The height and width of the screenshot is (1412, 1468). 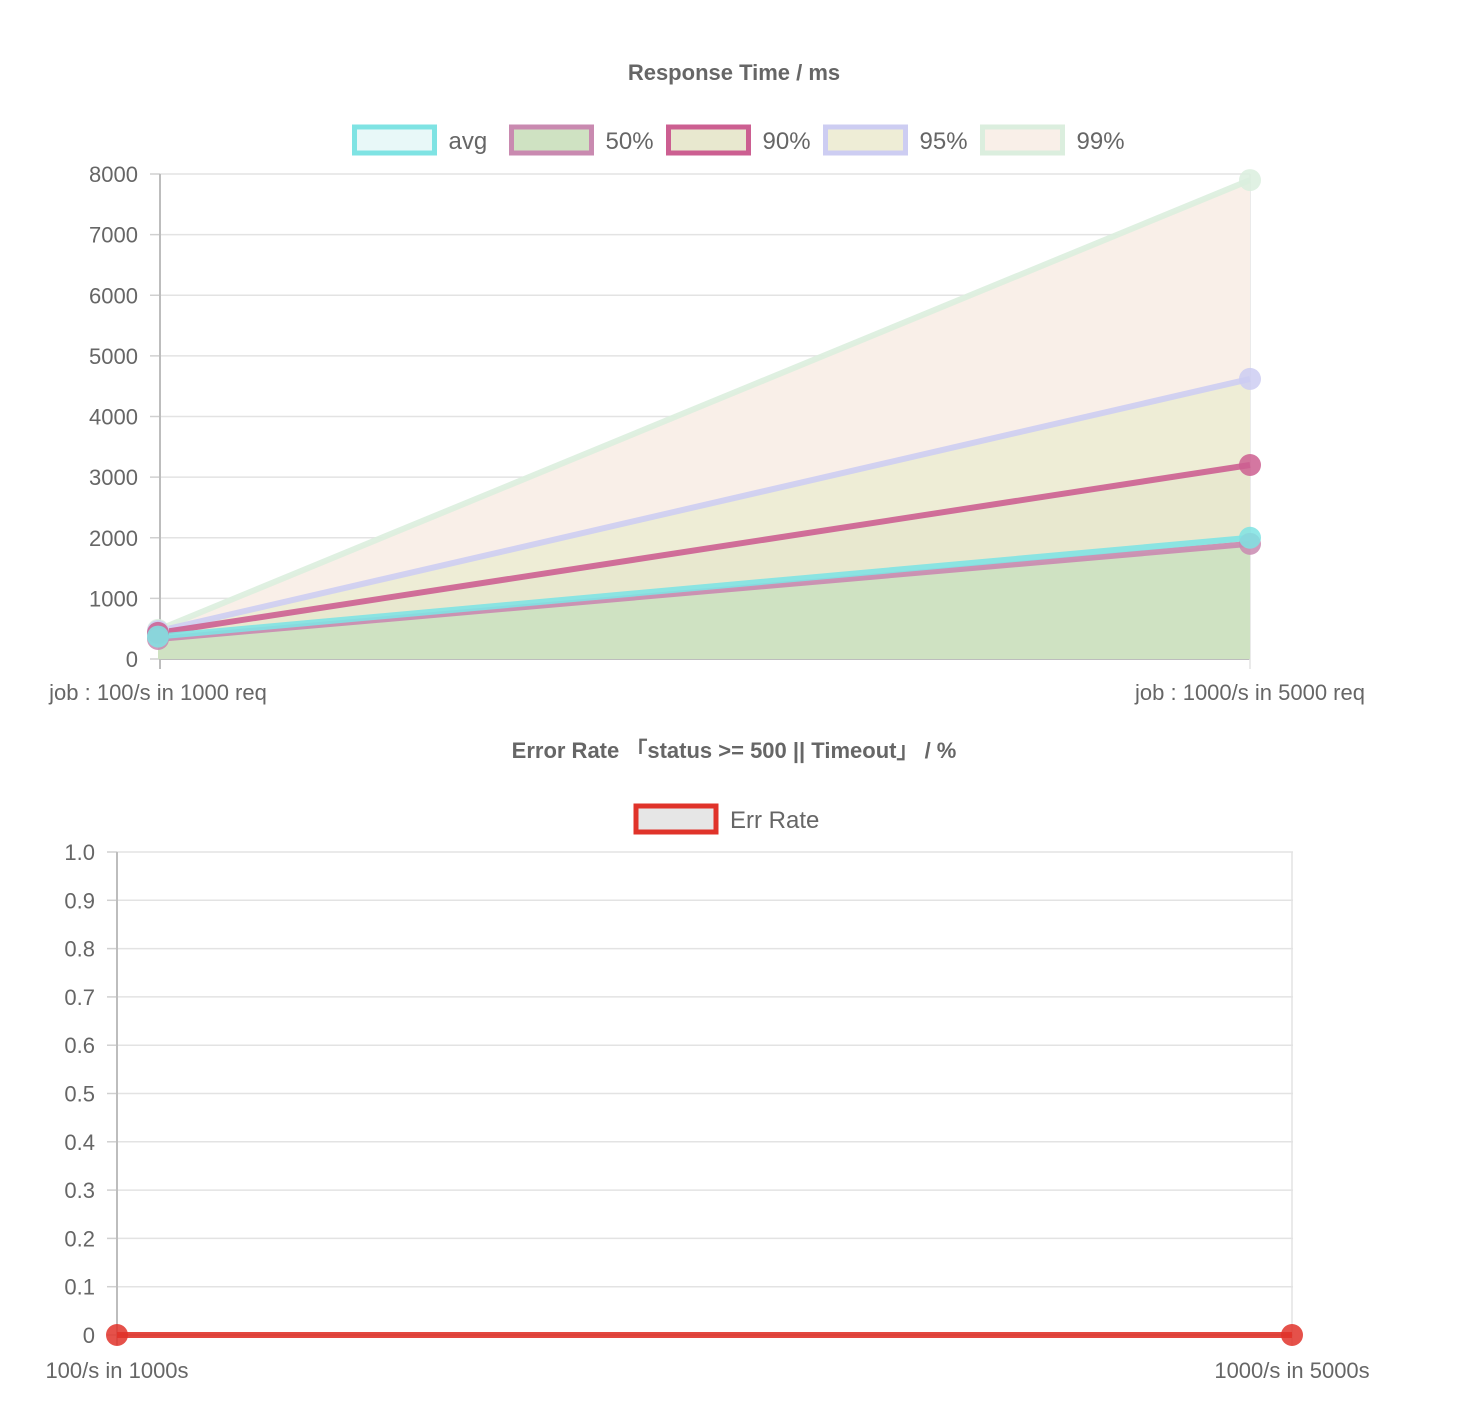 What do you see at coordinates (774, 820) in the screenshot?
I see `chart1-legend-label-0: Err Rate` at bounding box center [774, 820].